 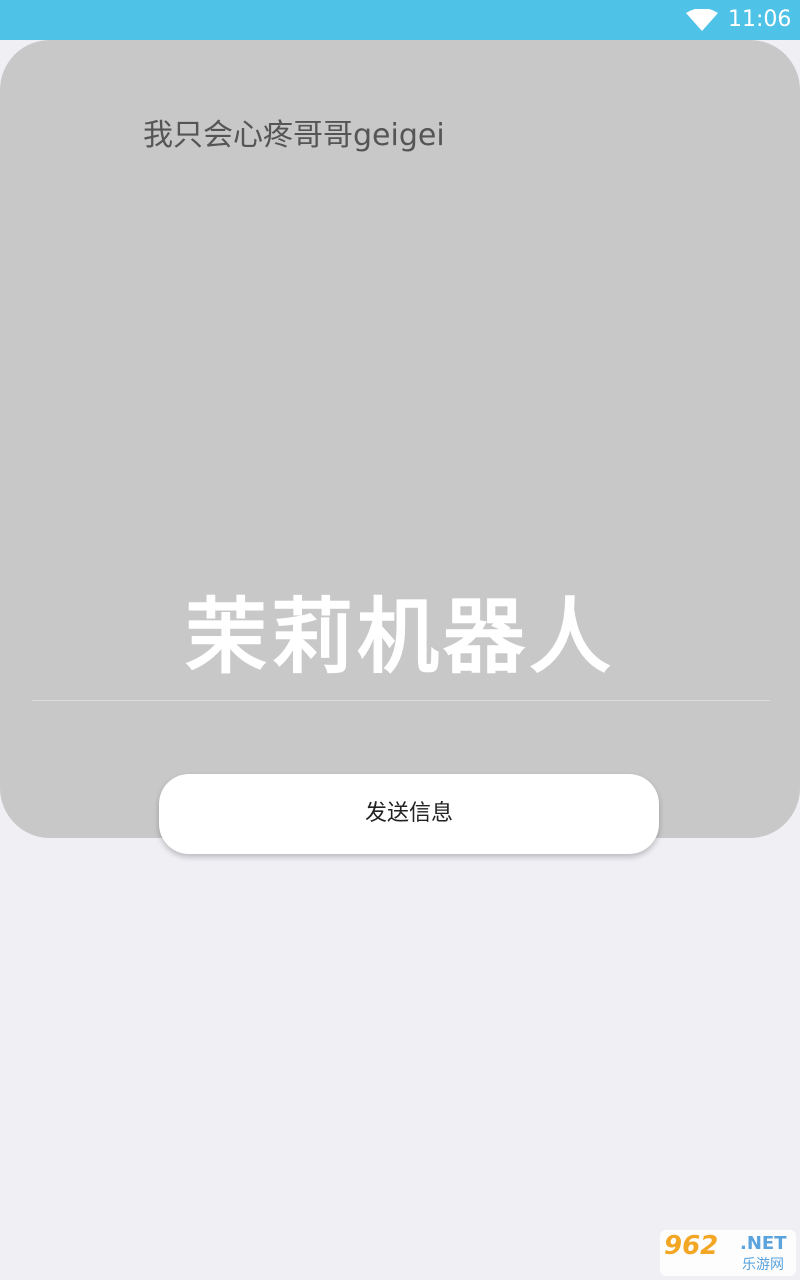 I want to click on send-message-button: 发送信息, so click(x=409, y=814).